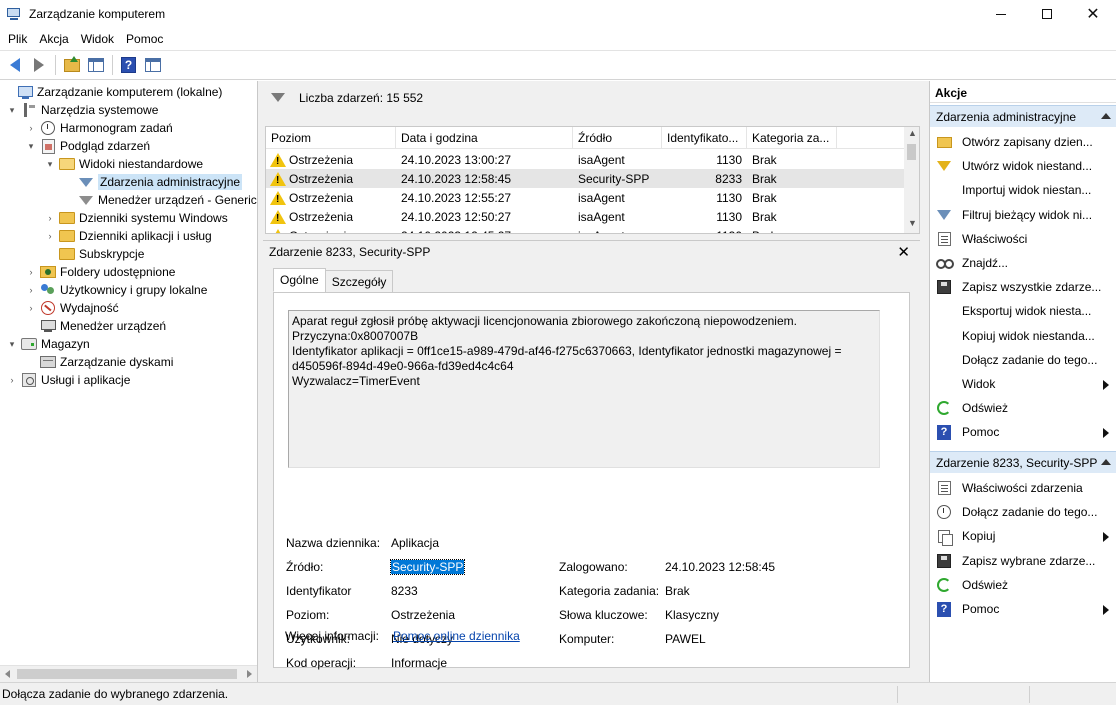  I want to click on folder-icon, so click(67, 236).